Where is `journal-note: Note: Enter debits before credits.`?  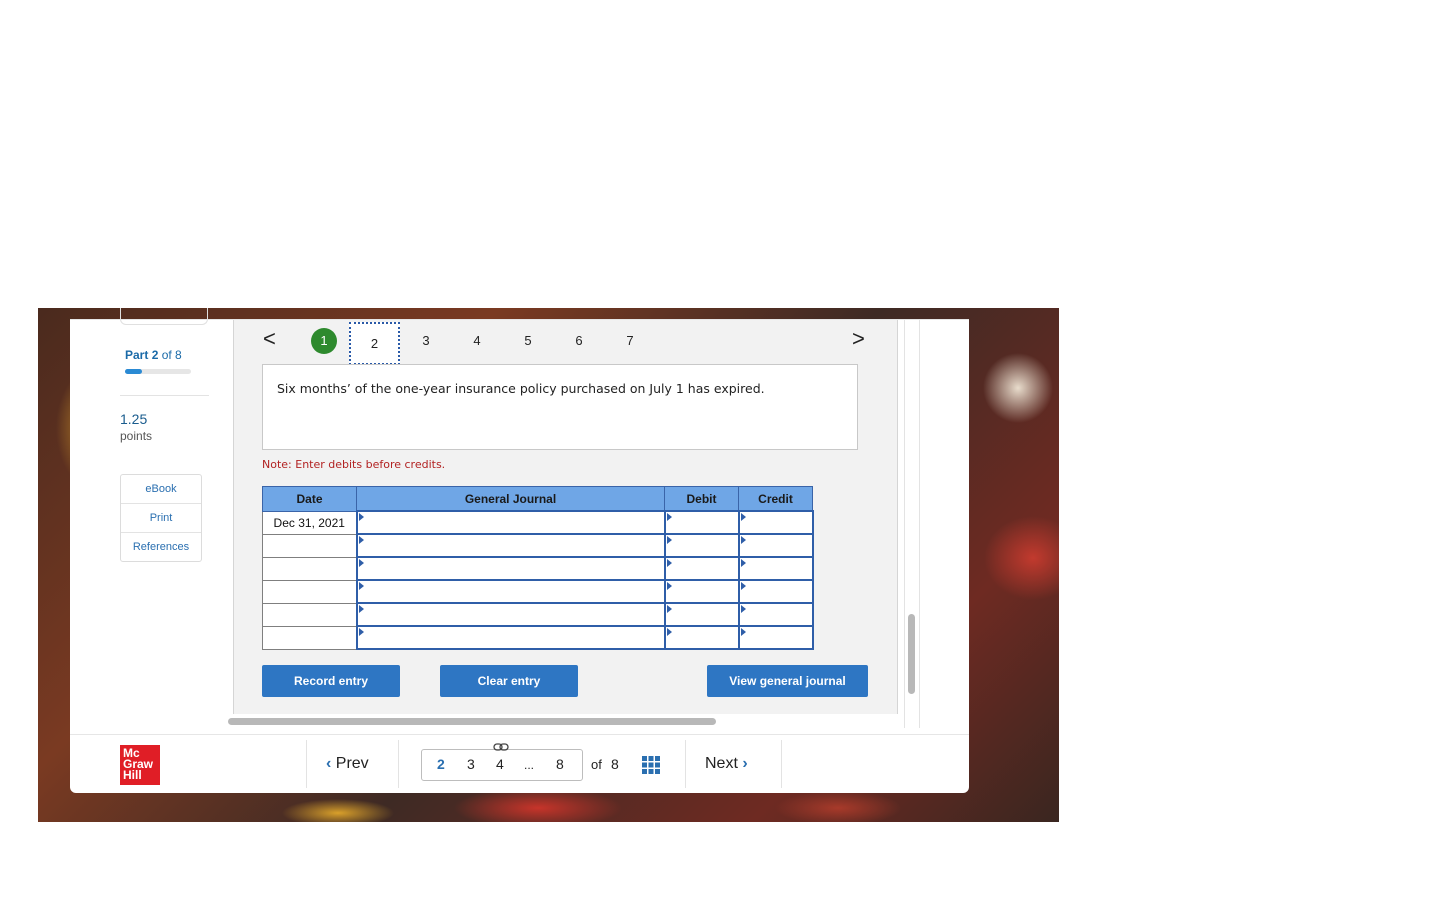
journal-note: Note: Enter debits before credits. is located at coordinates (354, 464).